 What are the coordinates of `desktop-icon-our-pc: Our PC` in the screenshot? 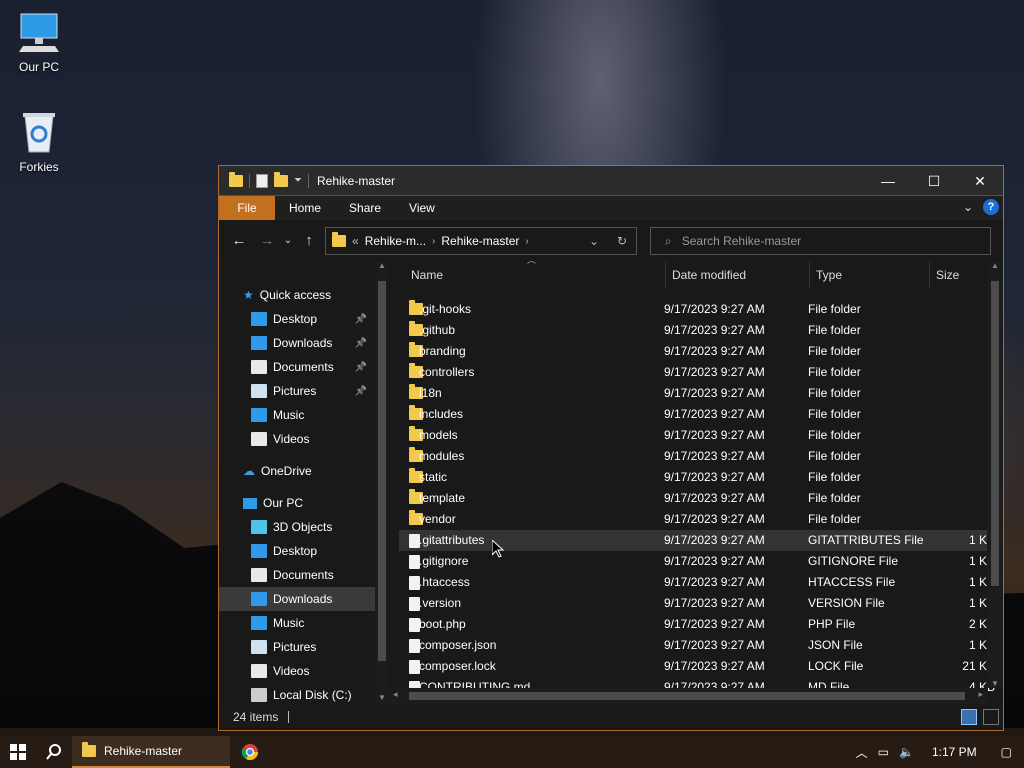 It's located at (39, 43).